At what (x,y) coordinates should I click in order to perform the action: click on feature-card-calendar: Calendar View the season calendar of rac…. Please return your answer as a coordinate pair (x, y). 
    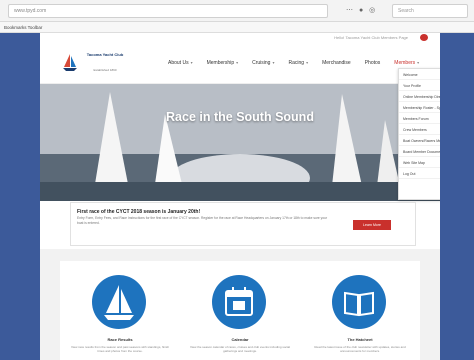
    Looking at the image, I should click on (240, 310).